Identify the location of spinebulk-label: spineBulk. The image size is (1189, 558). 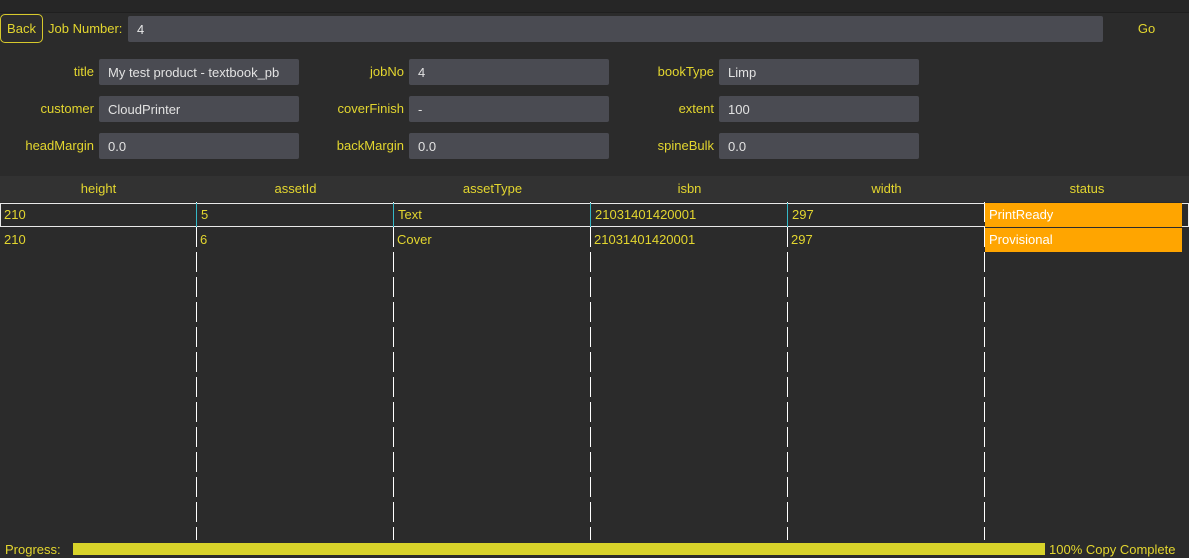
(685, 145).